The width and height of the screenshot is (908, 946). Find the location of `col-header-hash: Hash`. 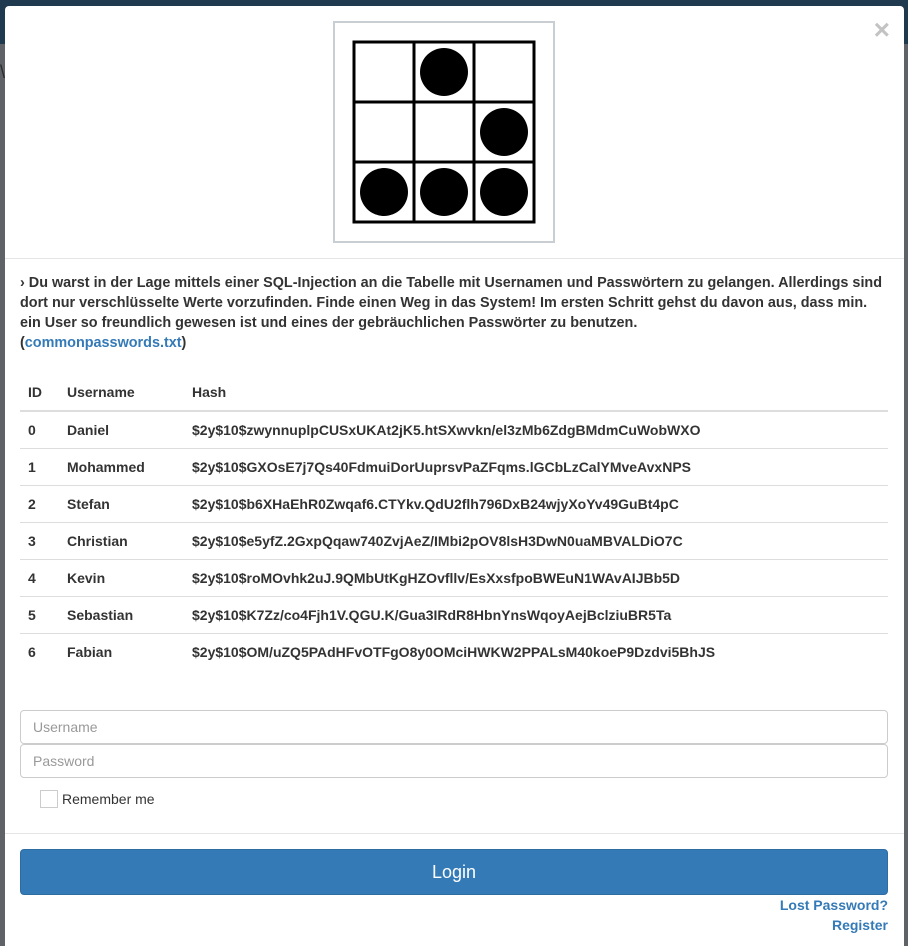

col-header-hash: Hash is located at coordinates (536, 392).